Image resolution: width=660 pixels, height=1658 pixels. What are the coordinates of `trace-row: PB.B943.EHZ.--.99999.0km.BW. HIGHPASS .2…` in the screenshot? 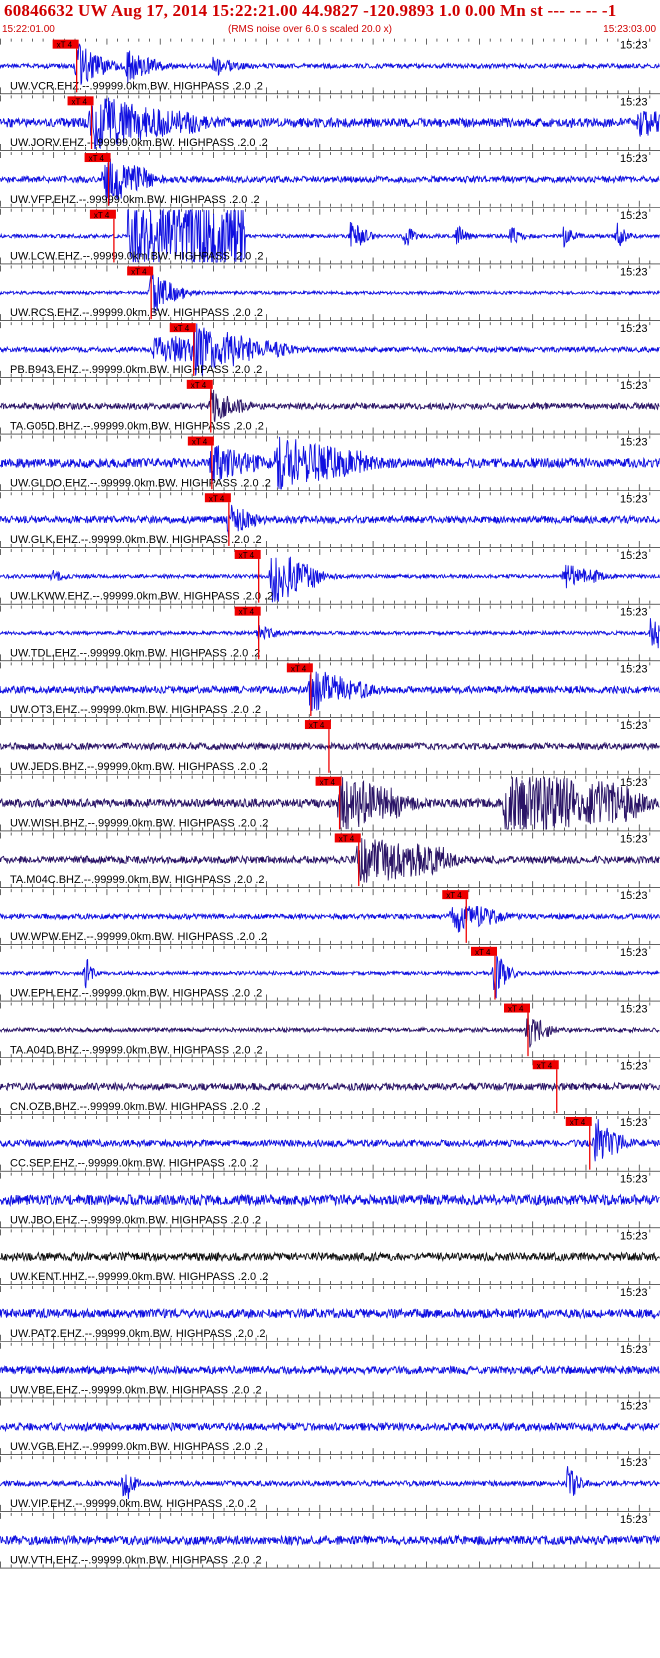 It's located at (330, 350).